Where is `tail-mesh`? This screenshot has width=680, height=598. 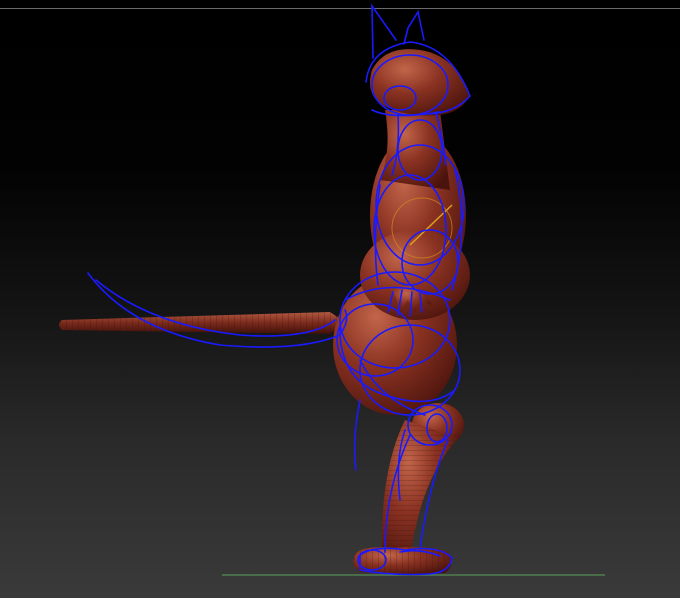
tail-mesh is located at coordinates (202, 323).